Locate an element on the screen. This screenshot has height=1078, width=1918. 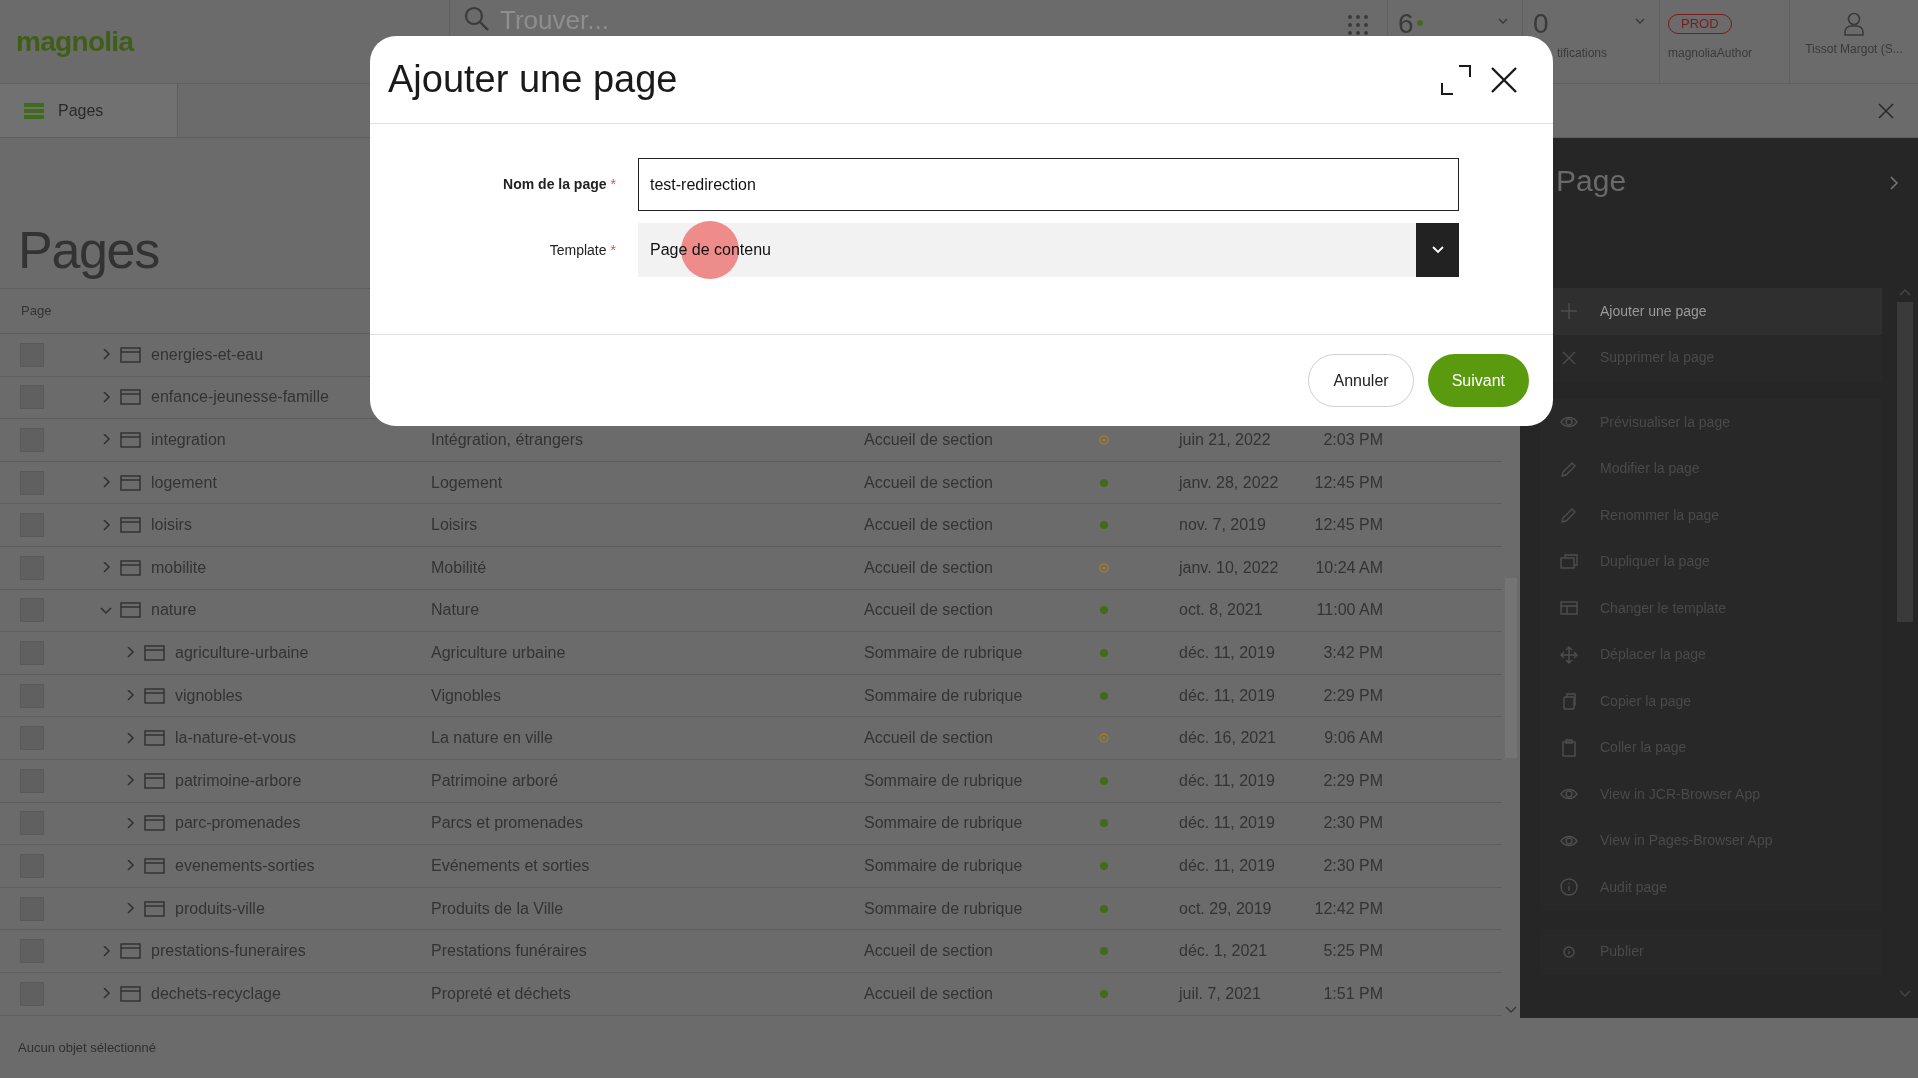
scroll-up-icon is located at coordinates (1905, 292).